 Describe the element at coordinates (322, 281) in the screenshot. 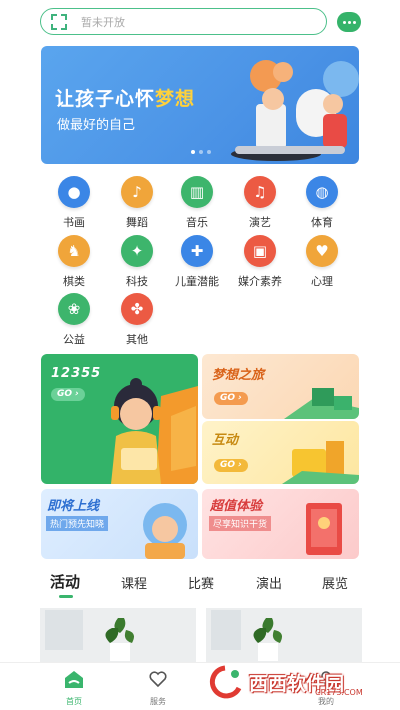

I see `category-label: 心理` at that location.